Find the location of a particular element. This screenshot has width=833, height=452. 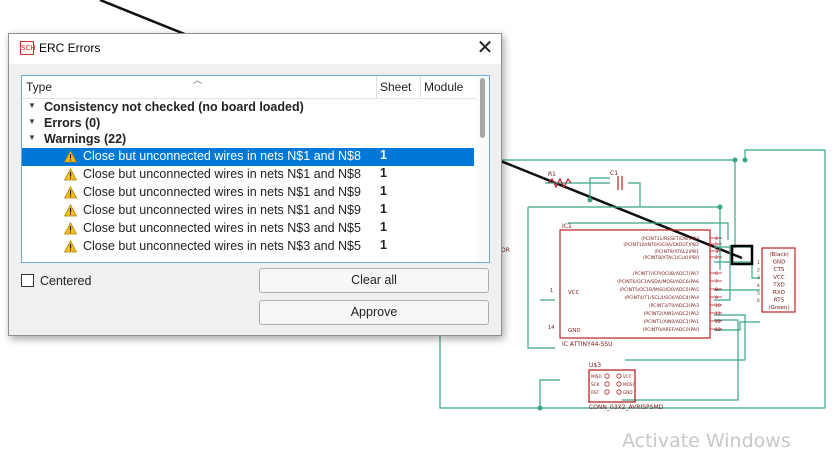

ic-pin-label: (PCINT2/AIN1/ADC2)PA2 is located at coordinates (671, 314).